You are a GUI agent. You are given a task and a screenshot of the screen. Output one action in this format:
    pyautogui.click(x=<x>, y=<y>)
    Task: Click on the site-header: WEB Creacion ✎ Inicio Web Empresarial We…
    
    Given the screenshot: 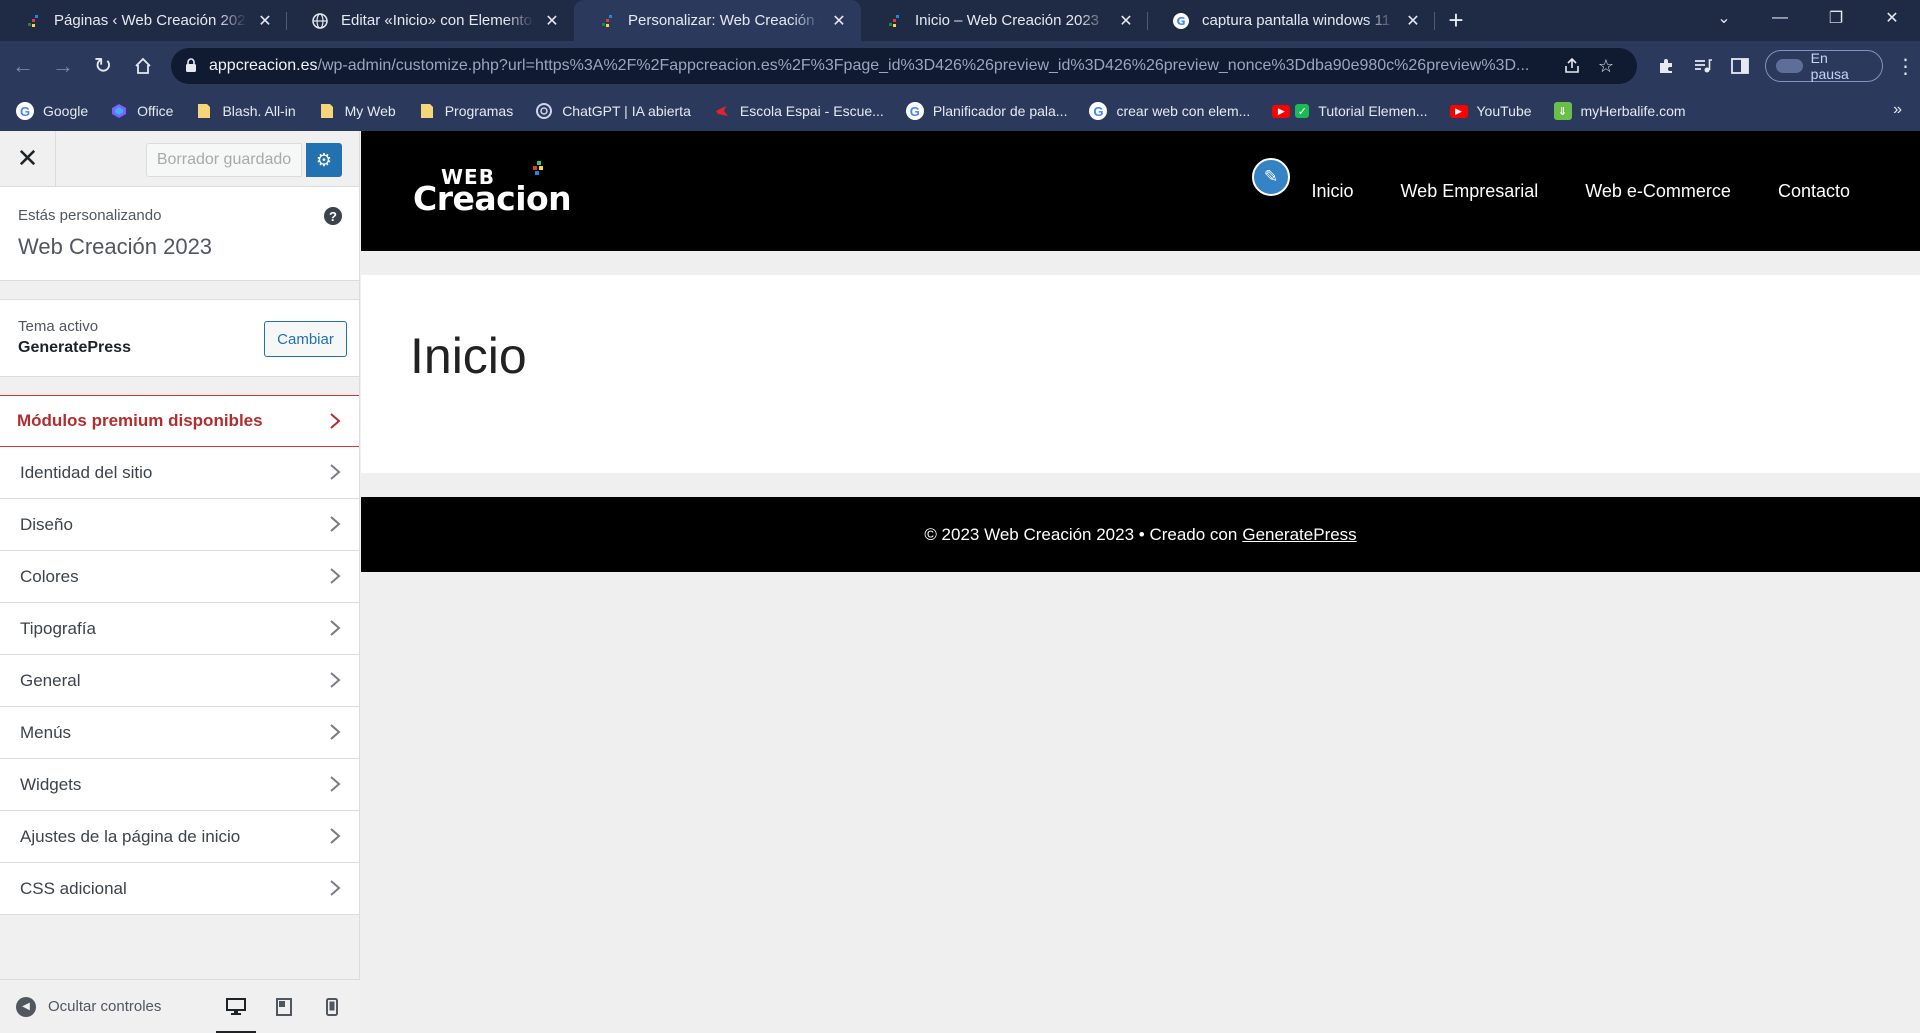 What is the action you would take?
    pyautogui.click(x=1140, y=191)
    